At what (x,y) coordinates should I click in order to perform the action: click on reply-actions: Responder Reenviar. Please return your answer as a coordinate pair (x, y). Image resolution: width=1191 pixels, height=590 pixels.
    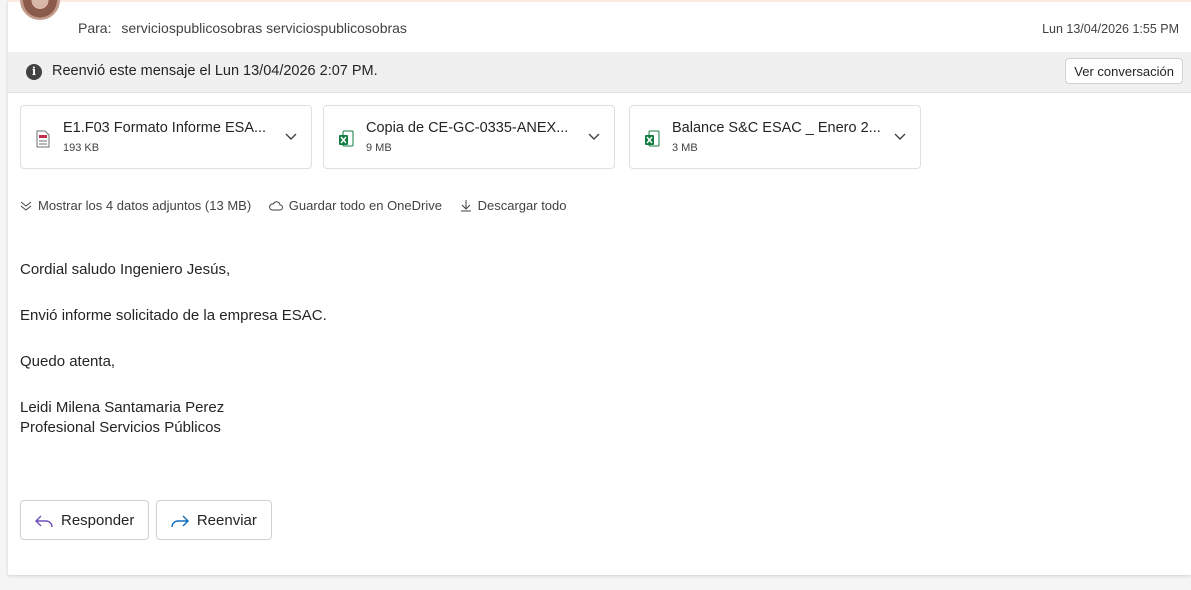
    Looking at the image, I should click on (147, 520).